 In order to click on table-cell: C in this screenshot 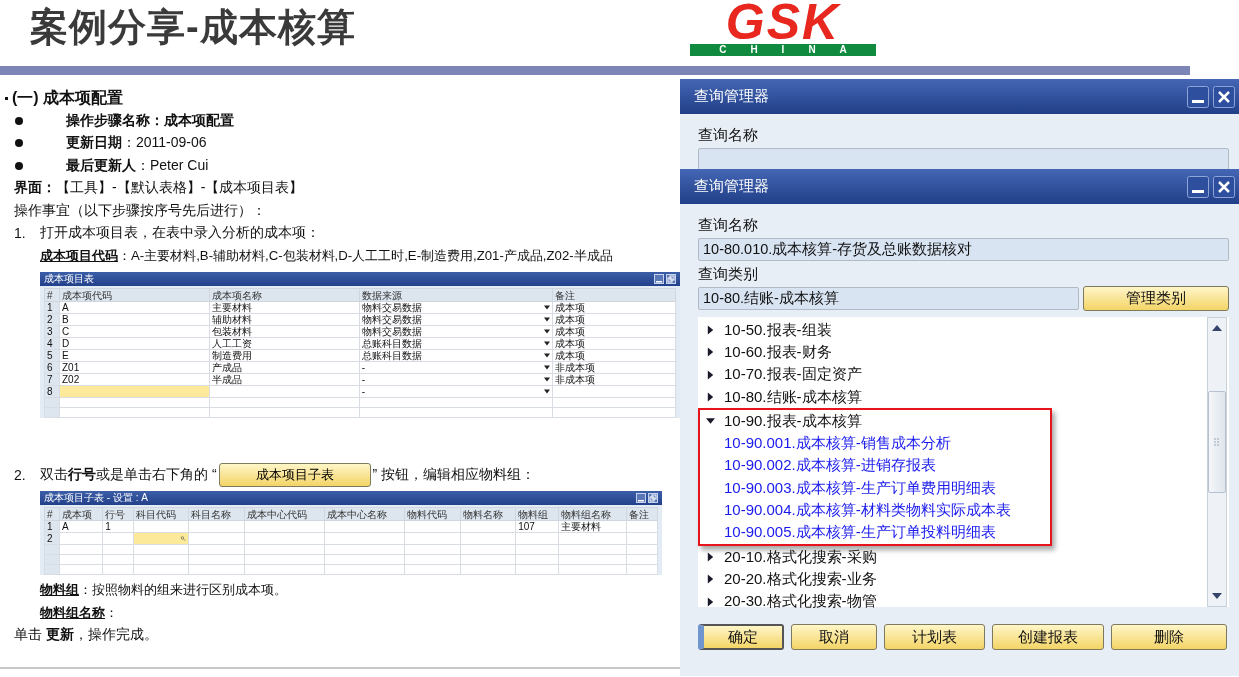, I will do `click(134, 331)`.